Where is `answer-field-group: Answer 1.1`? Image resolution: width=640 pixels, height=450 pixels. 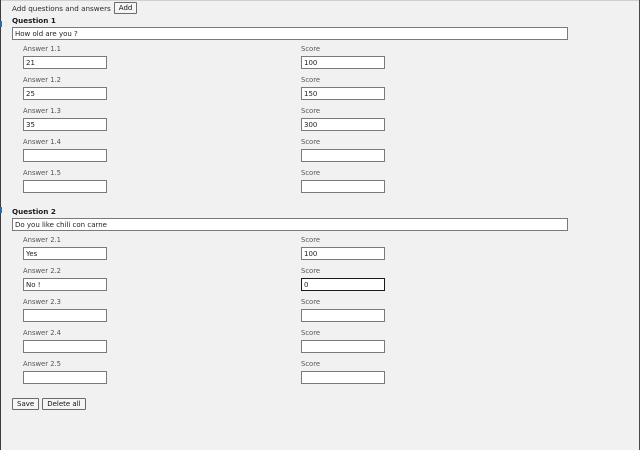 answer-field-group: Answer 1.1 is located at coordinates (65, 57).